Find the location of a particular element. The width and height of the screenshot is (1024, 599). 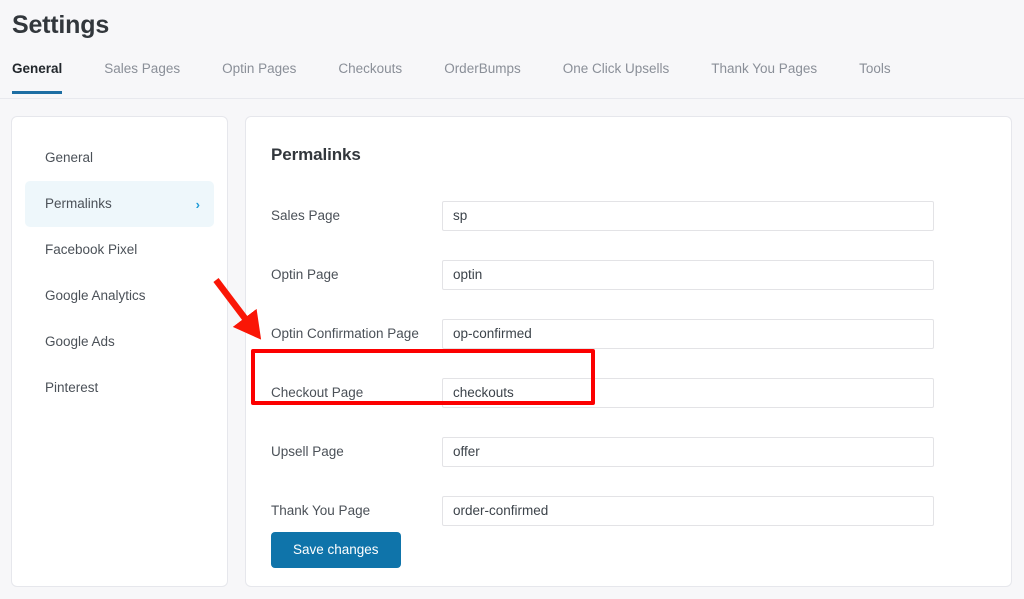

tab-general: General is located at coordinates (49, 76).